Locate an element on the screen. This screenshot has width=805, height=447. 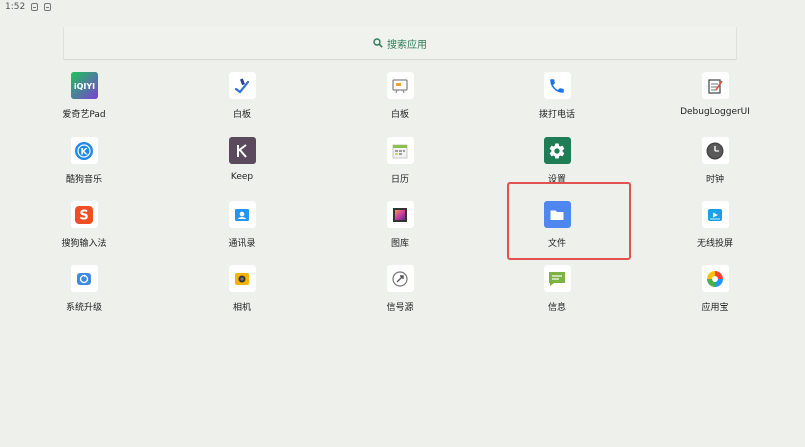
contacts-icon is located at coordinates (242, 214).